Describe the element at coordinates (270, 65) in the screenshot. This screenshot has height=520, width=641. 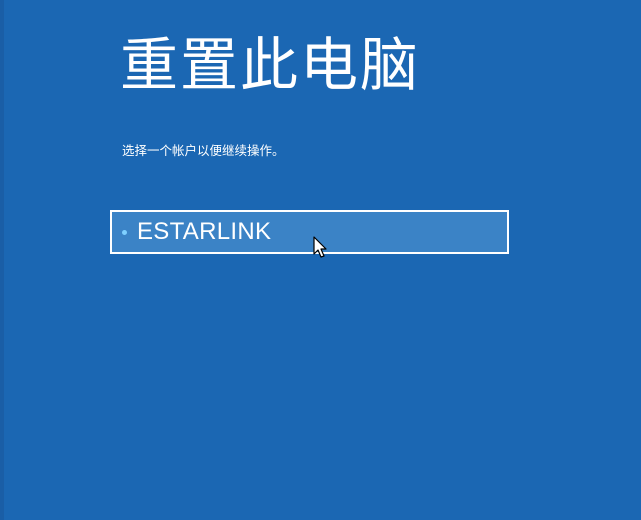
I see `page-title: 重置此电脑` at that location.